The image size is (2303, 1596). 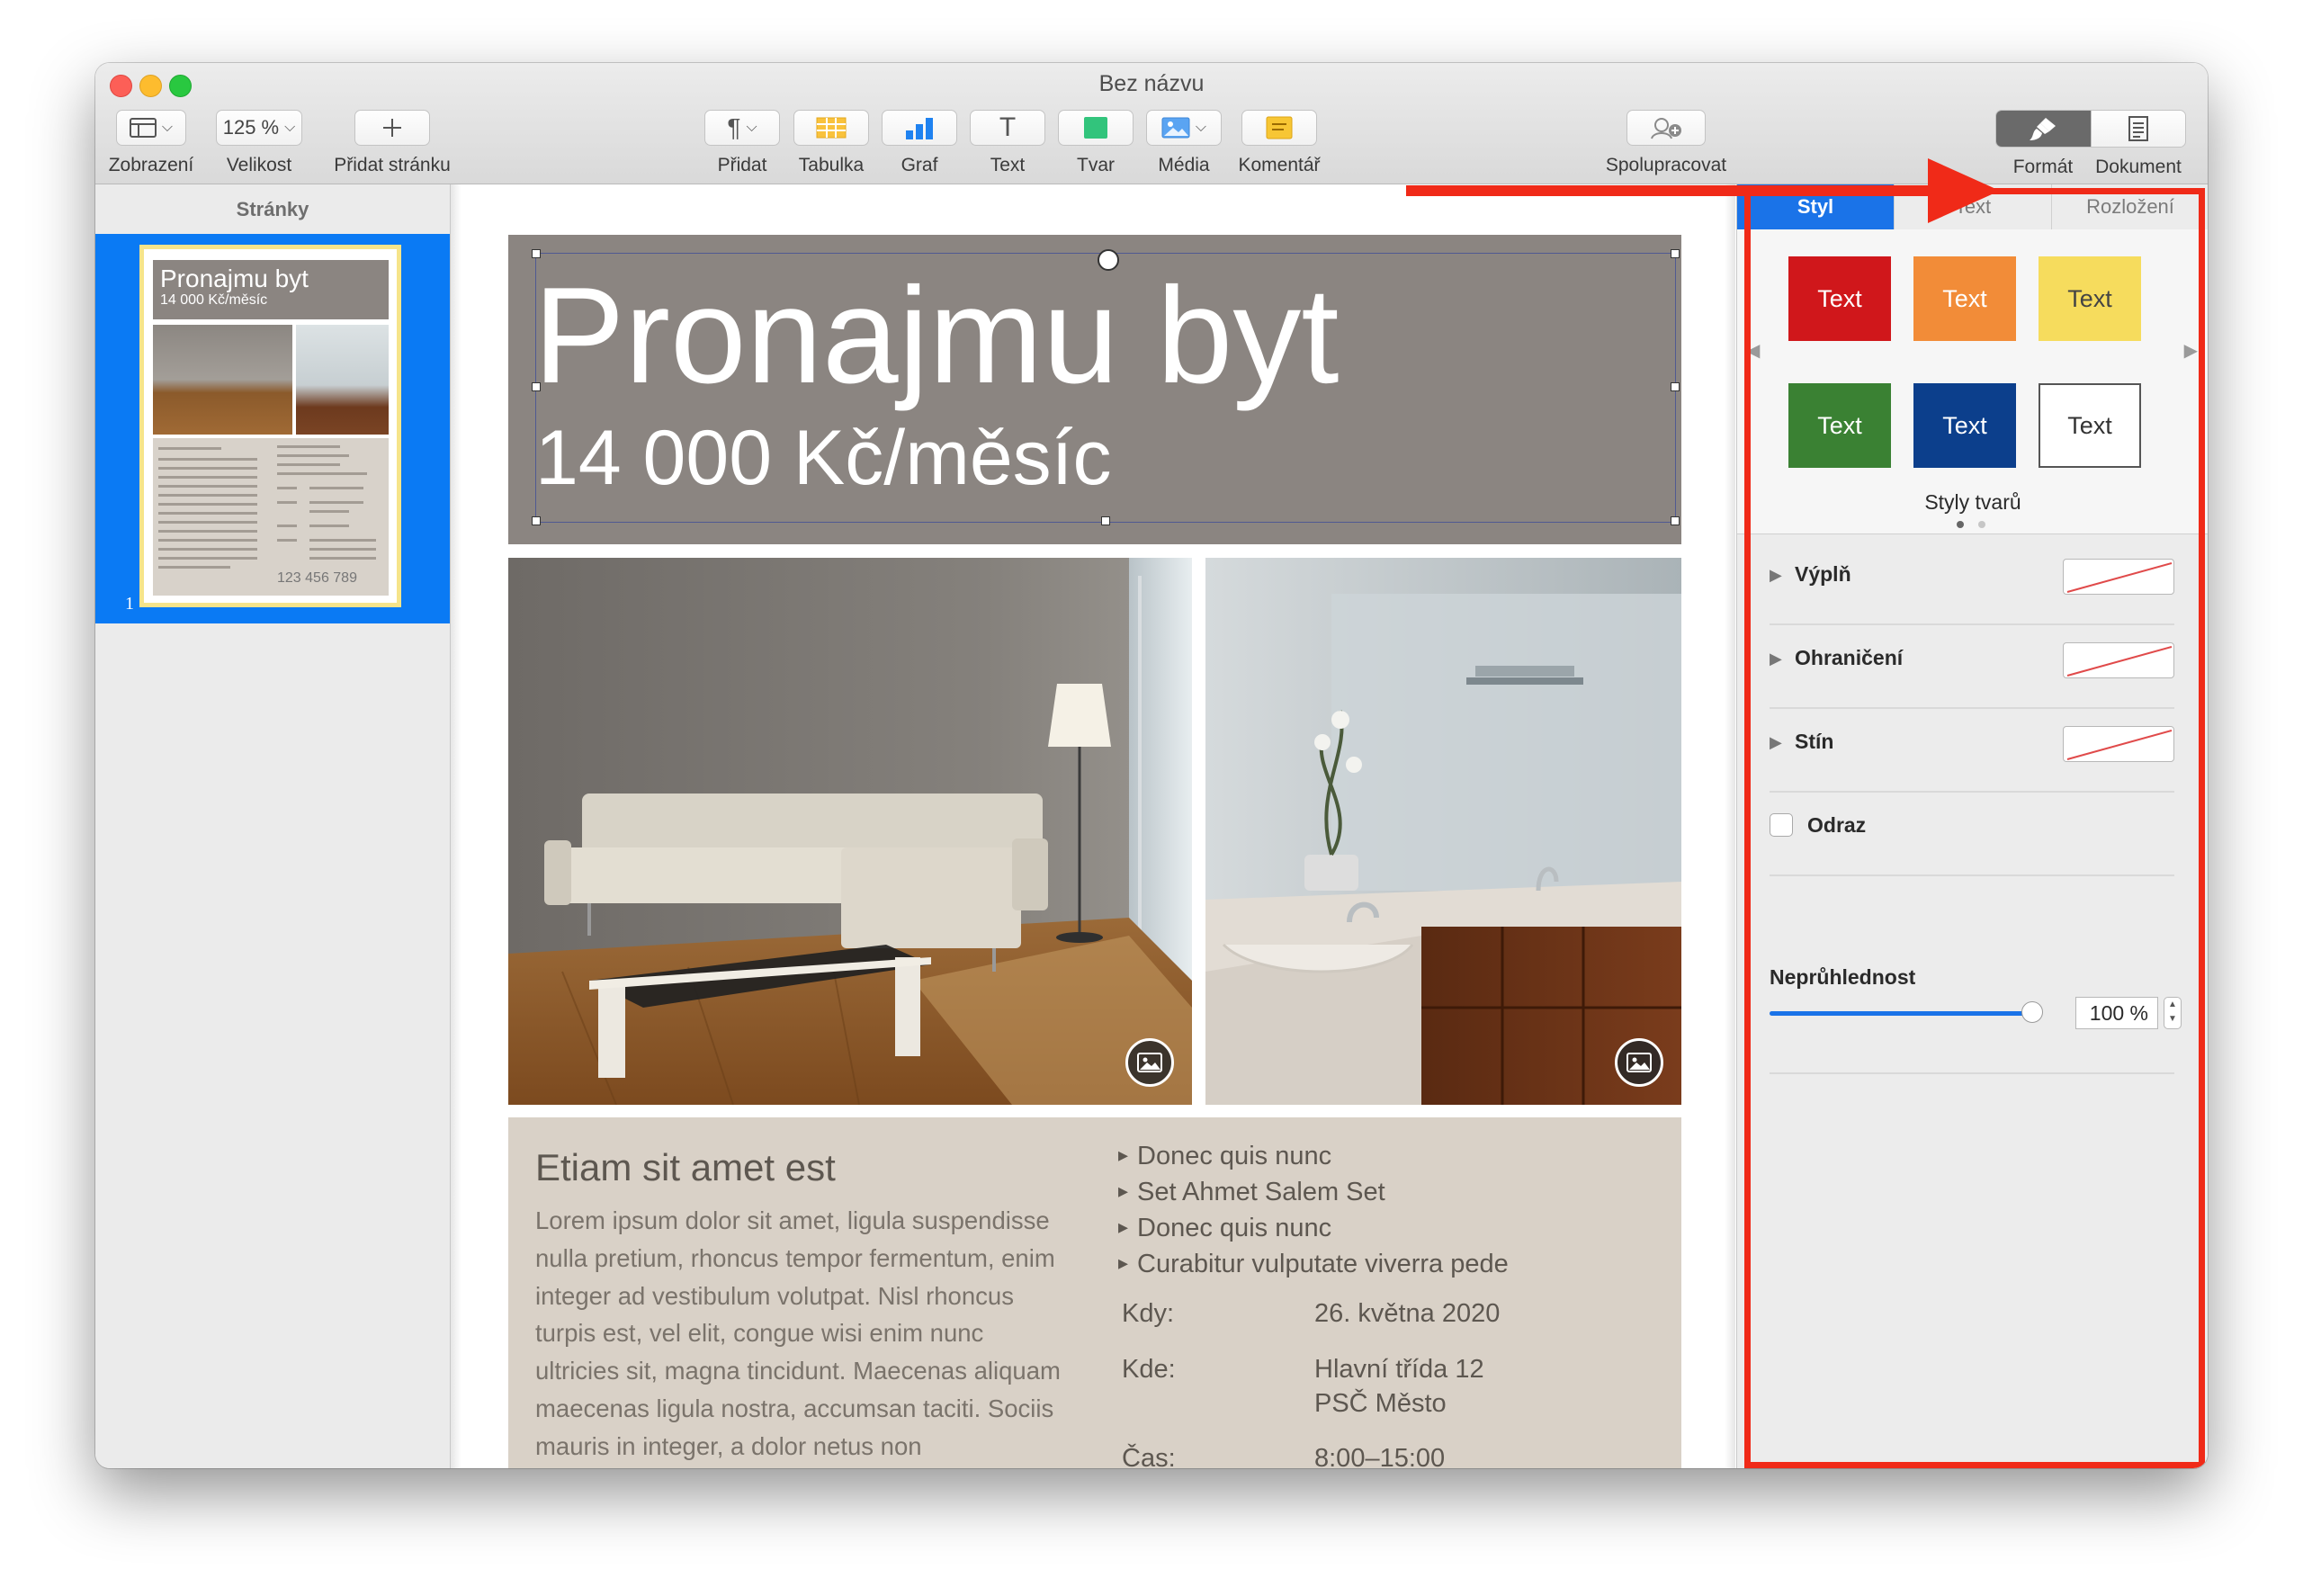 I want to click on shape-label: Tvar, so click(x=1096, y=165).